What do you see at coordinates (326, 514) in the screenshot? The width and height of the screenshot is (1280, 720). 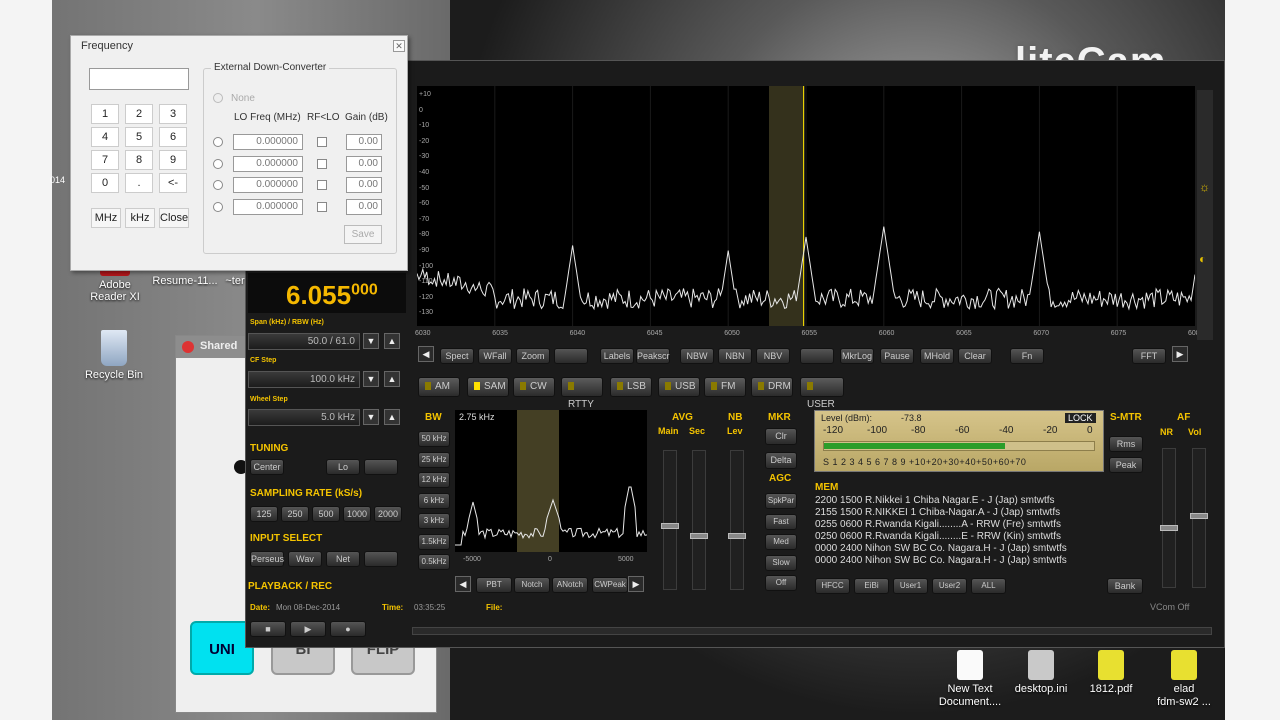 I see `sampling-btn-500: 500` at bounding box center [326, 514].